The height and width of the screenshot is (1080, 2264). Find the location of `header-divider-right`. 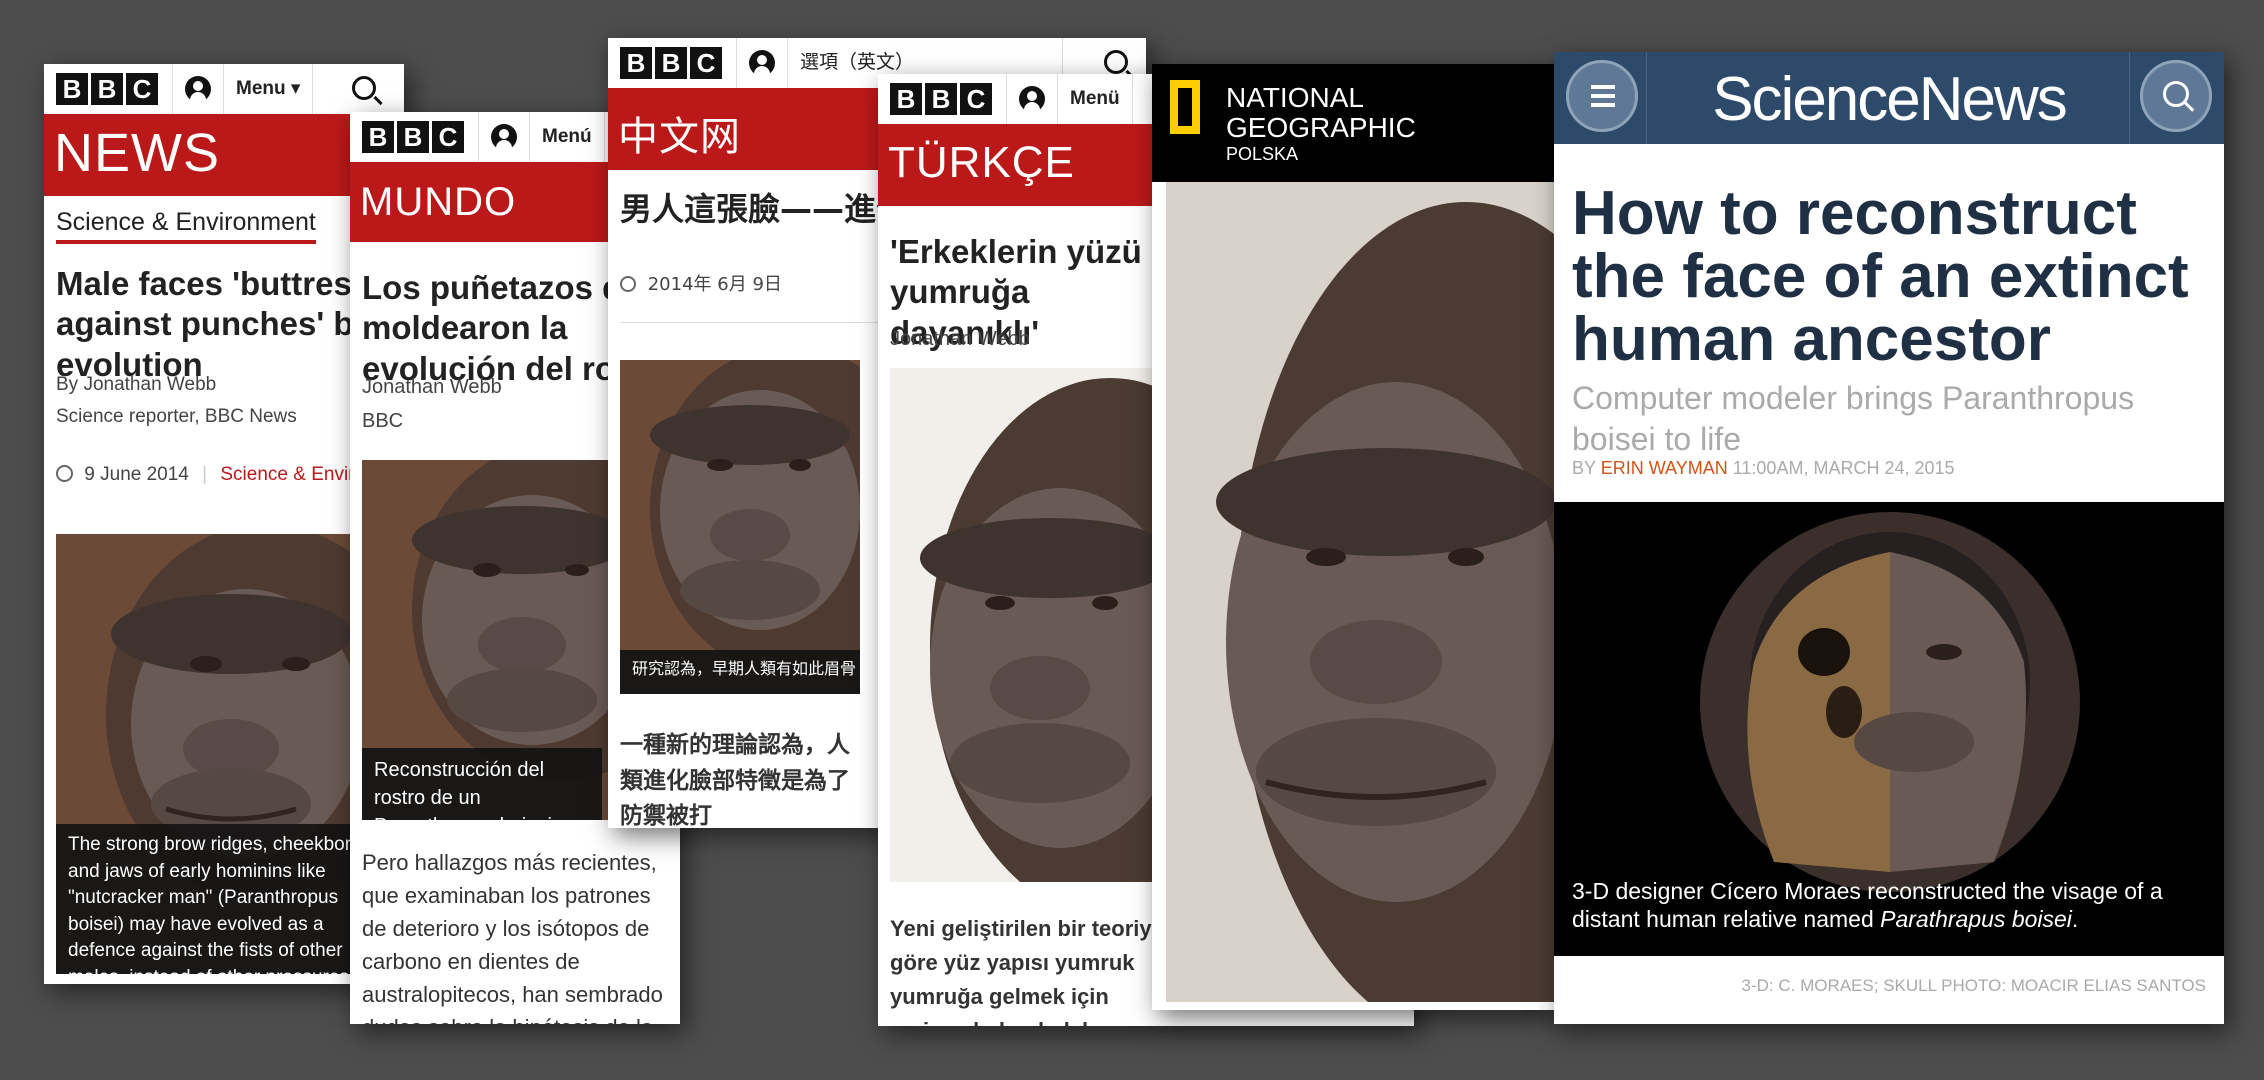

header-divider-right is located at coordinates (2129, 98).